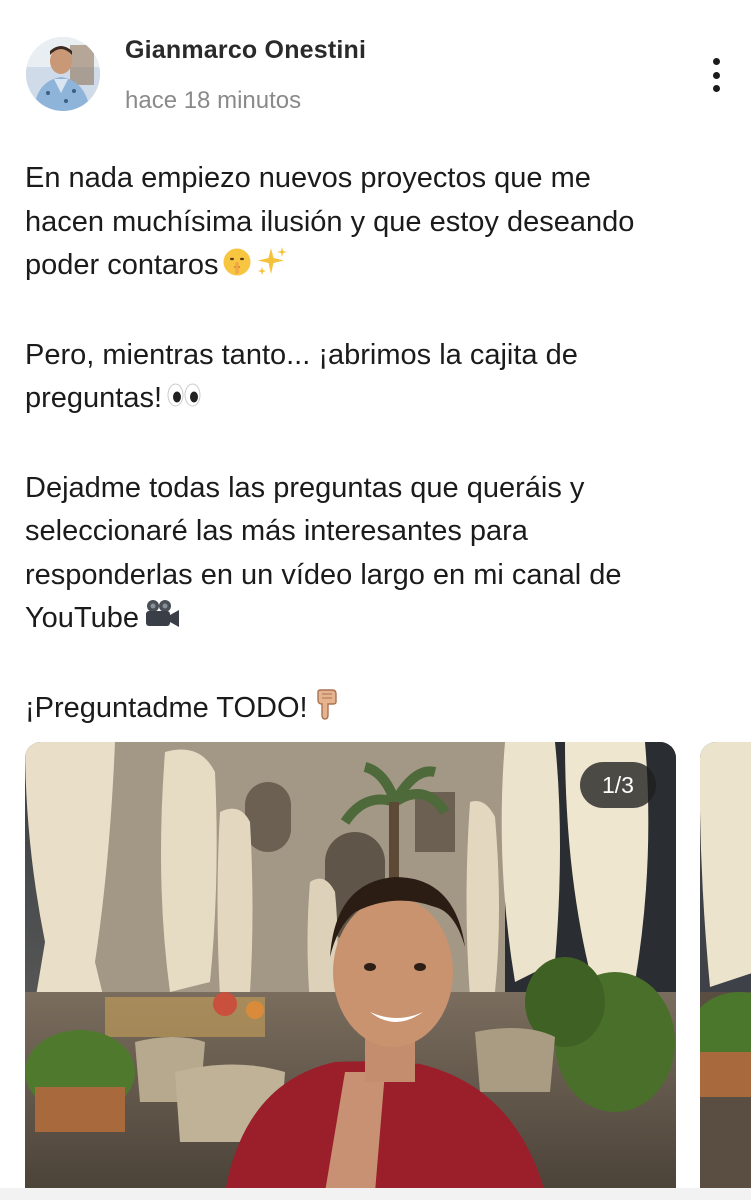  I want to click on text-line: YouTube, so click(375, 620).